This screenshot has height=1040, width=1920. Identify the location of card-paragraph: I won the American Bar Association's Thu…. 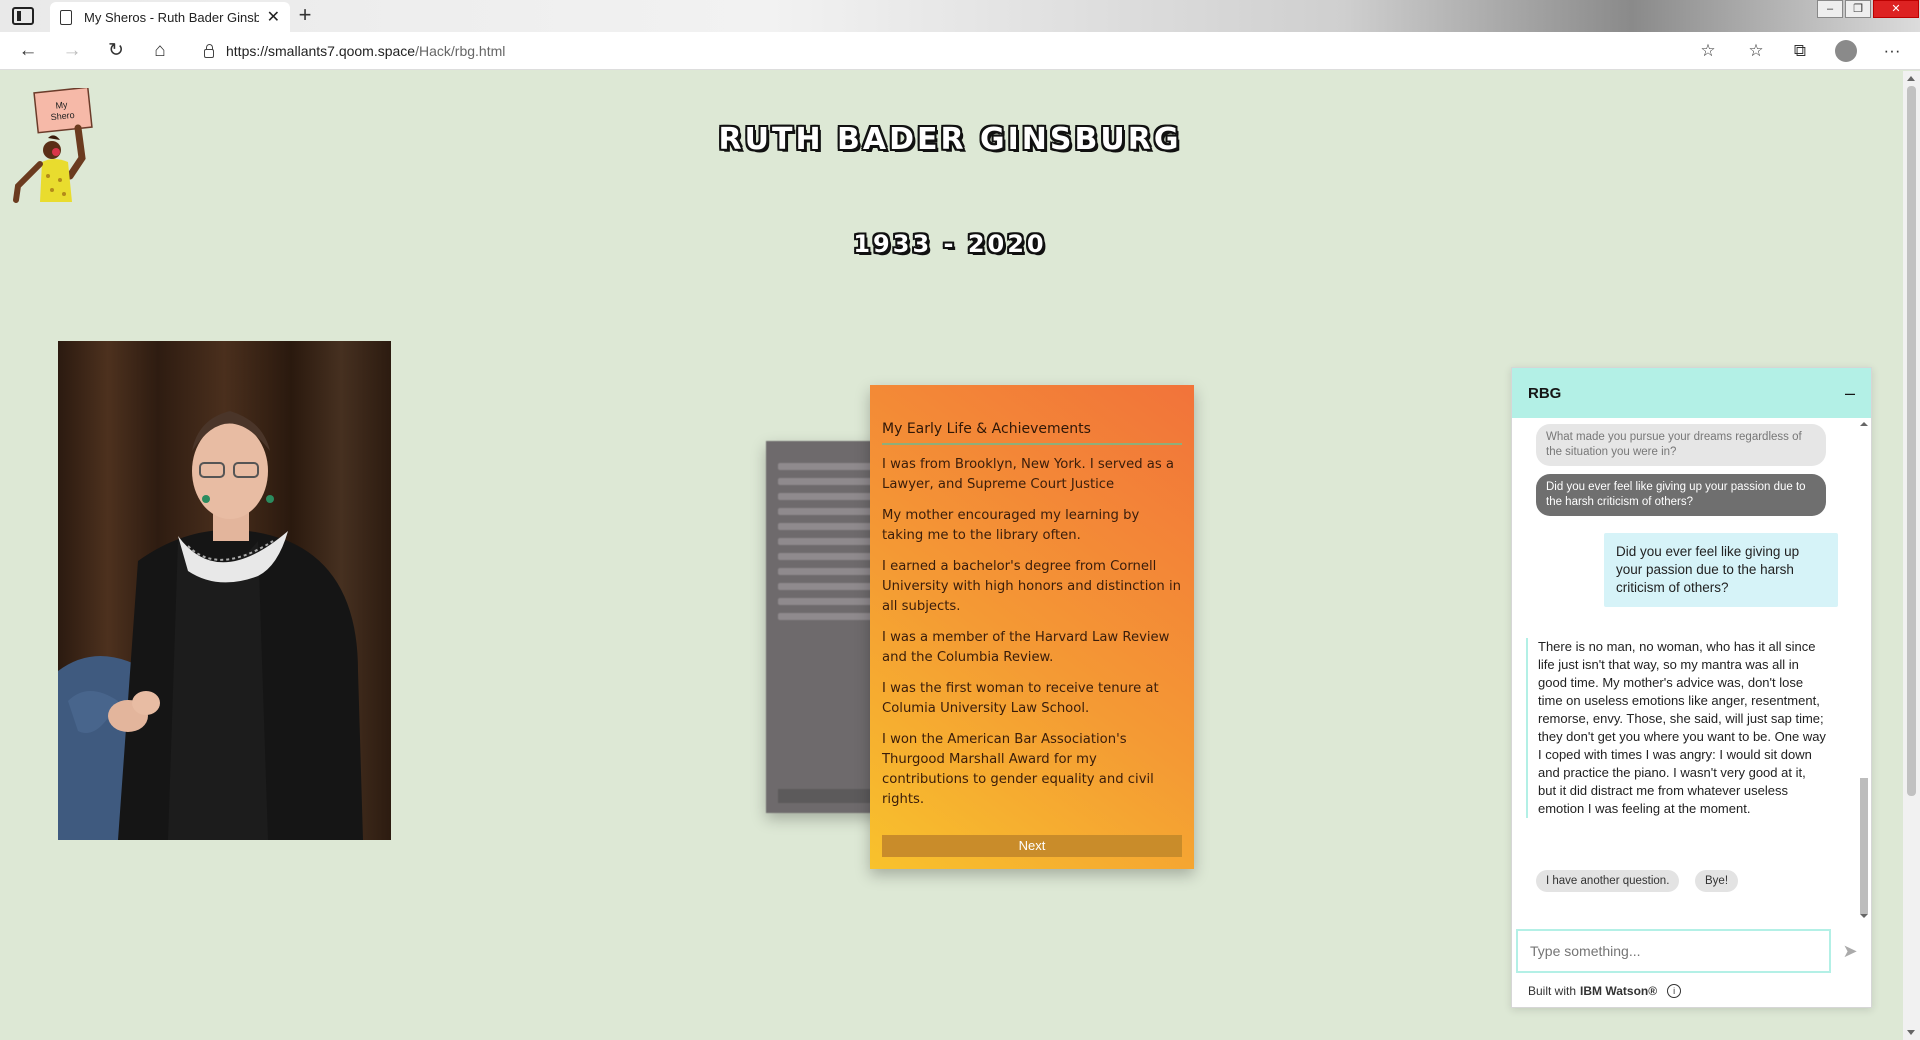
(1018, 769).